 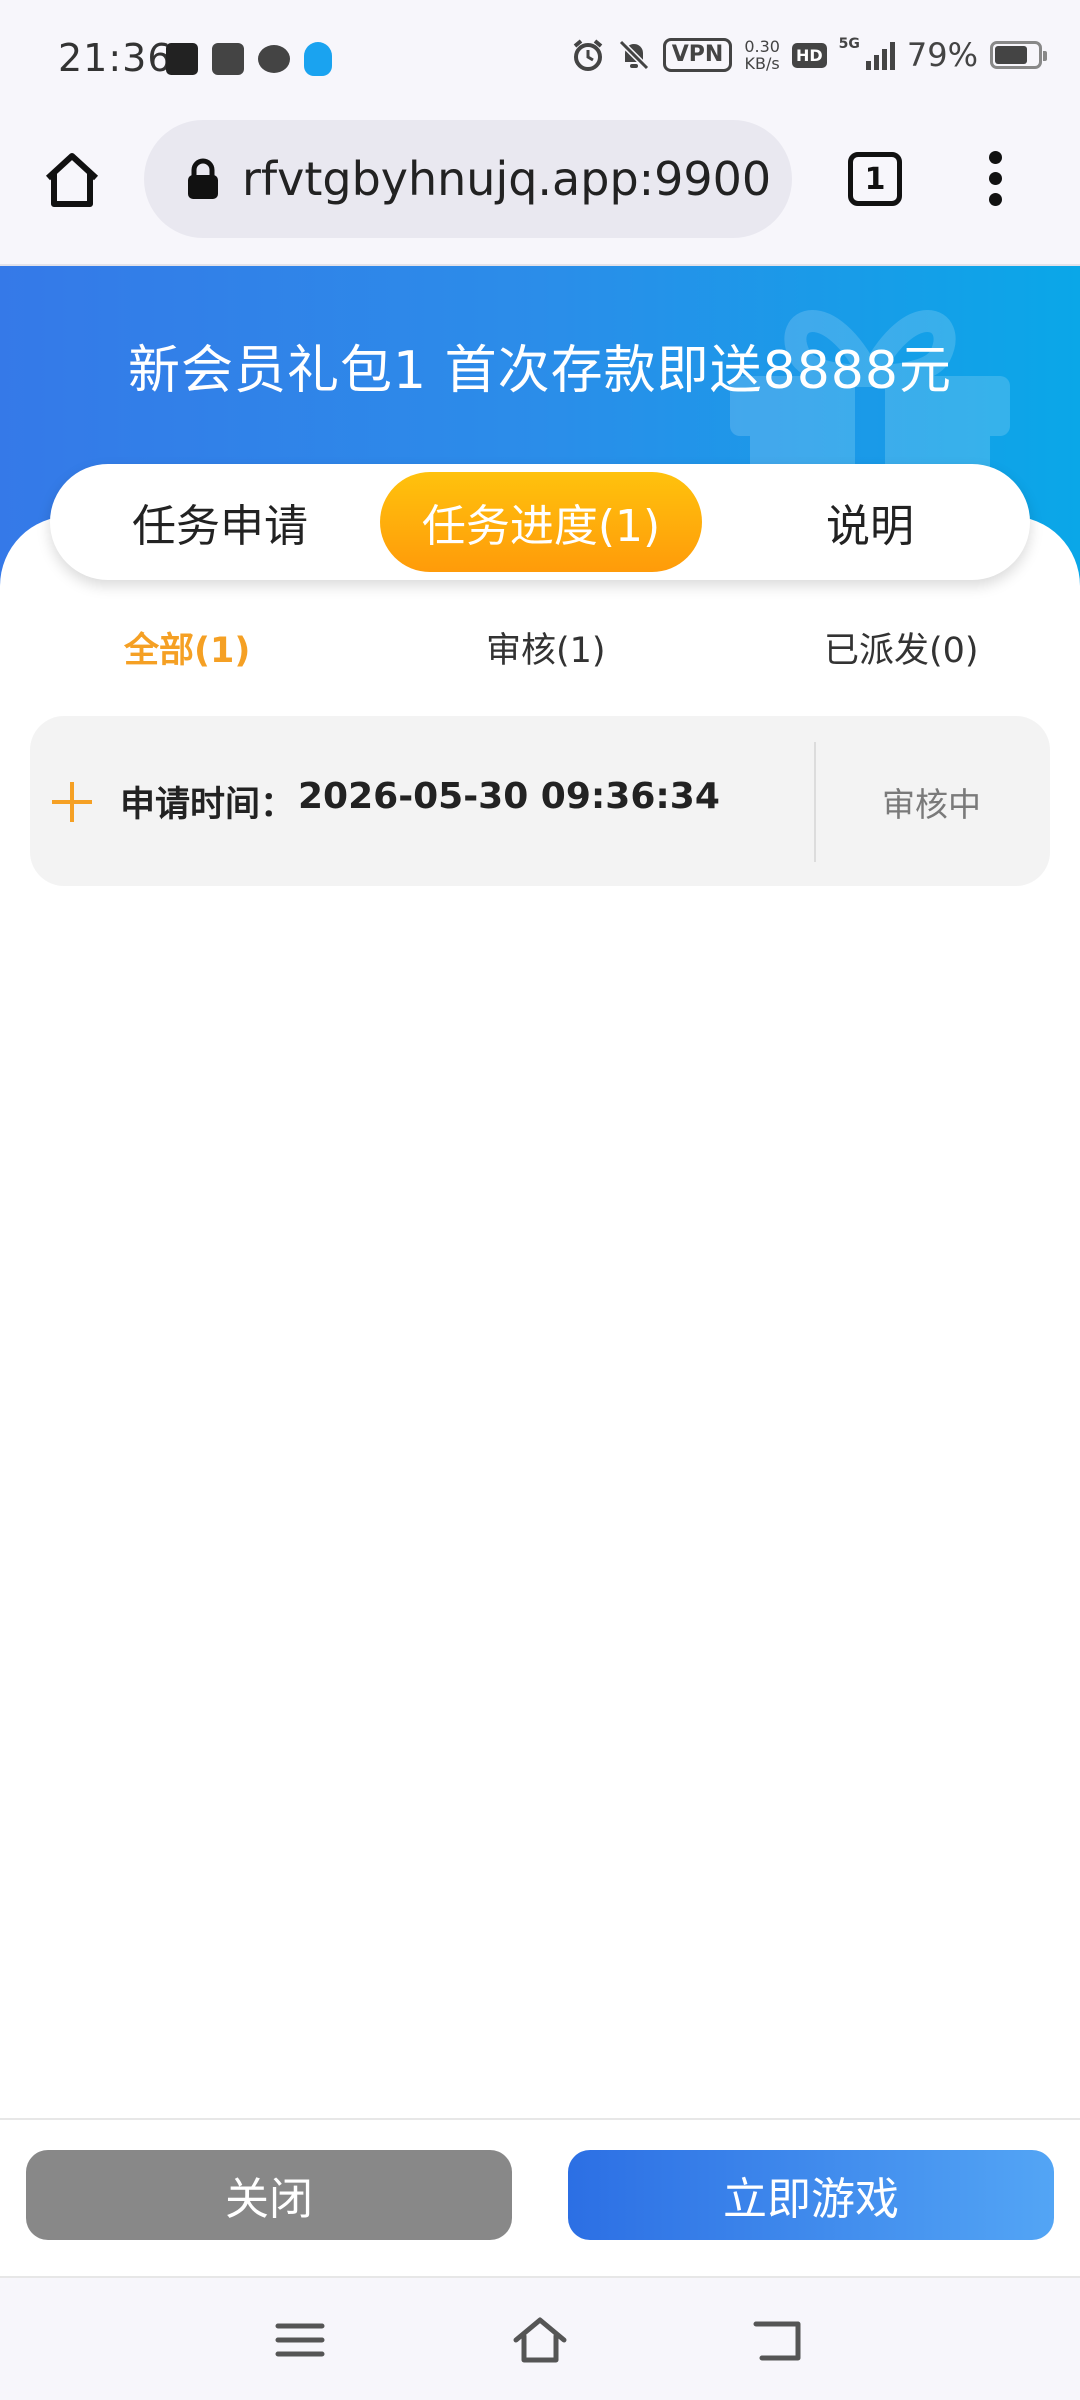 I want to click on notification-icons, so click(x=249, y=59).